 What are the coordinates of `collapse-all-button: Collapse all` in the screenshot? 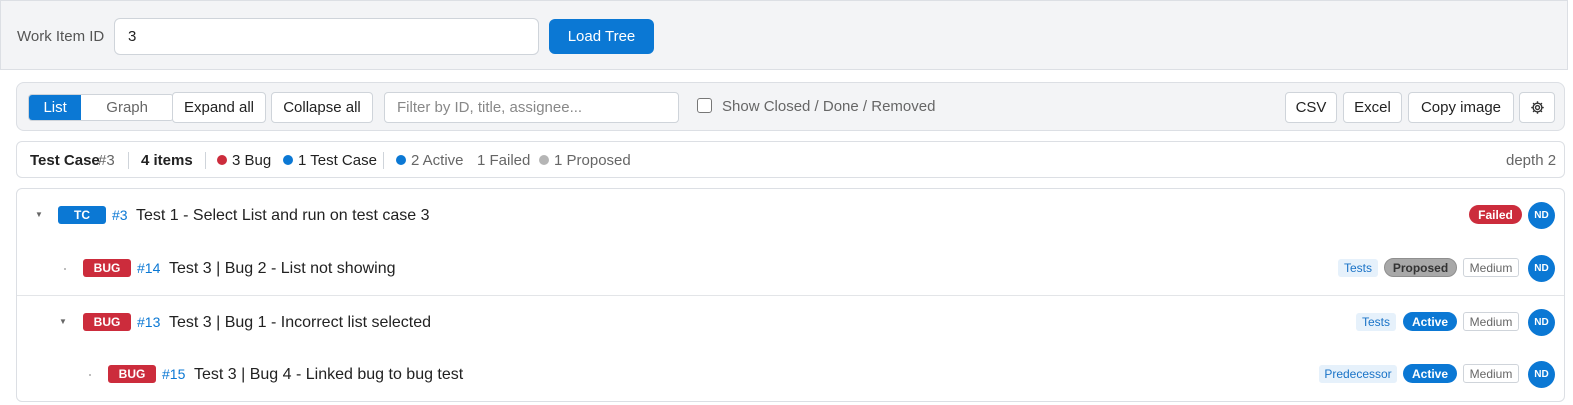 It's located at (322, 107).